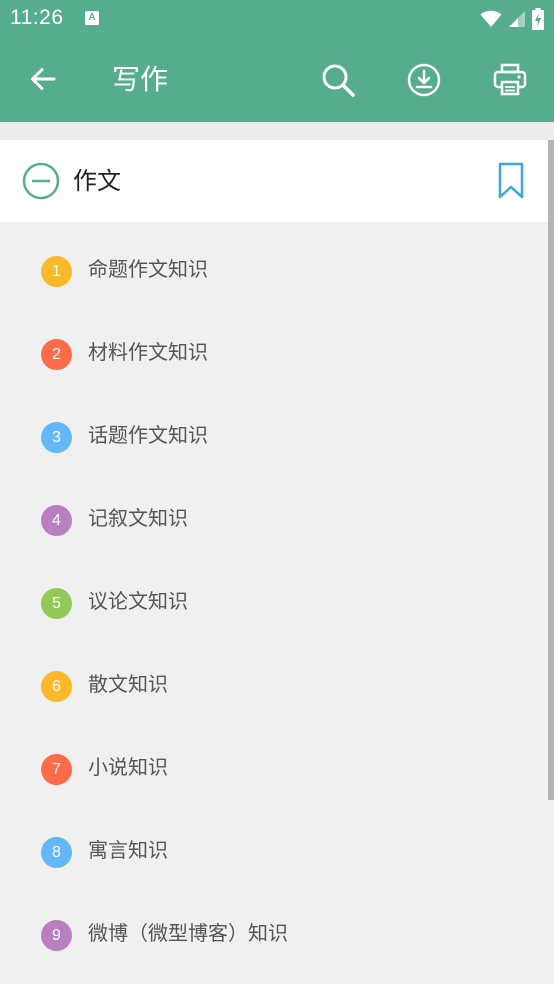 The image size is (554, 984). Describe the element at coordinates (274, 263) in the screenshot. I see `list-item: 1 命题作文知识` at that location.